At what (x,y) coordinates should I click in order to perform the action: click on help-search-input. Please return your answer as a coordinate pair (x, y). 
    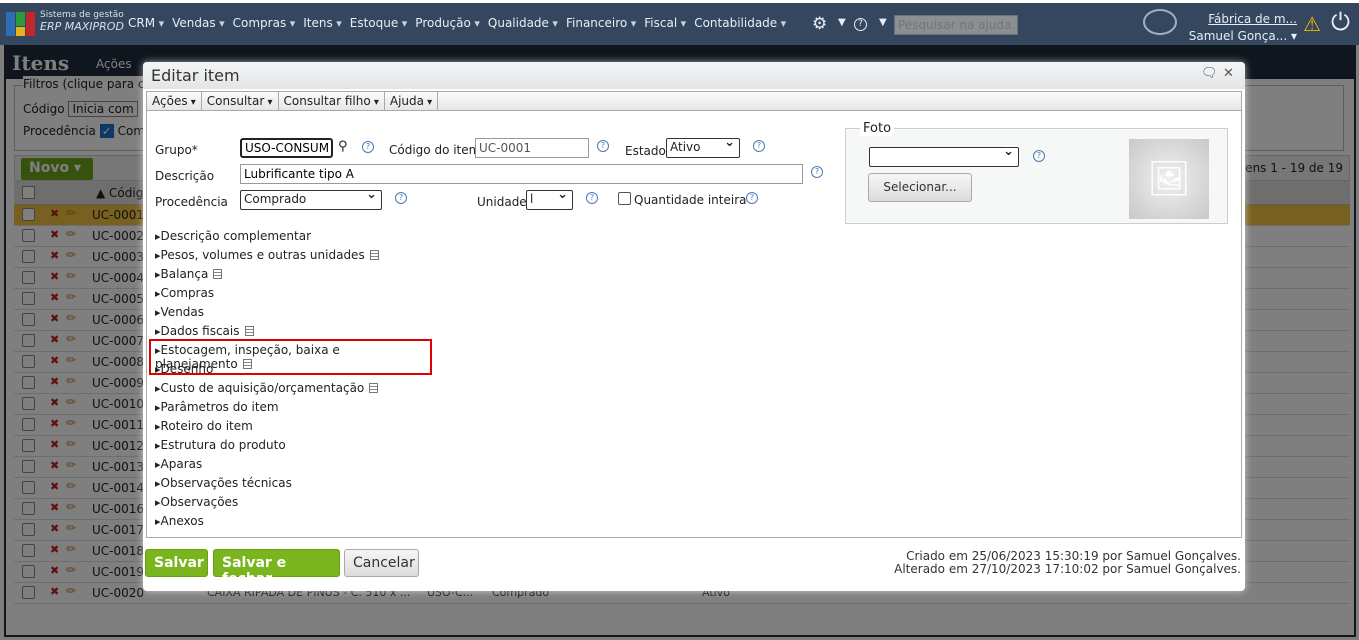
    Looking at the image, I should click on (956, 25).